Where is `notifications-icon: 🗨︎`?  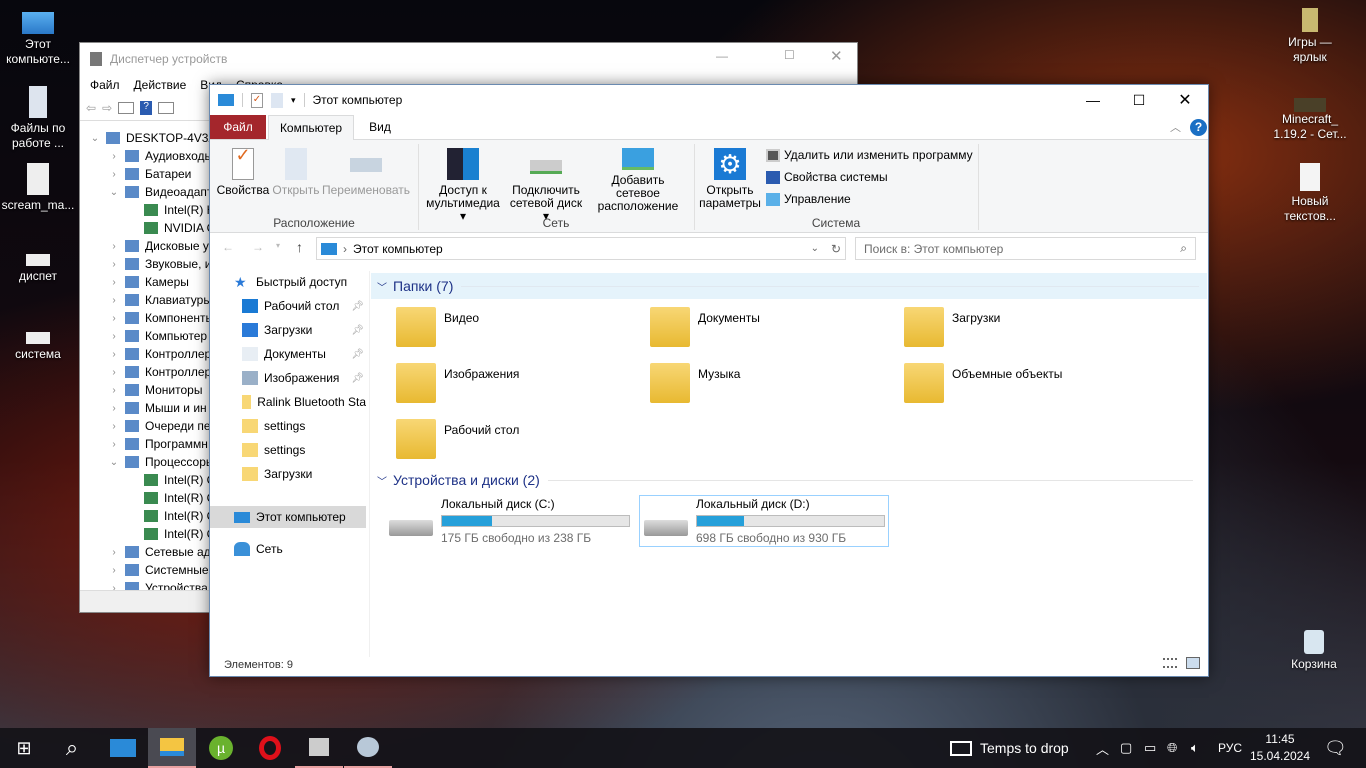
notifications-icon: 🗨︎ is located at coordinates (1335, 748).